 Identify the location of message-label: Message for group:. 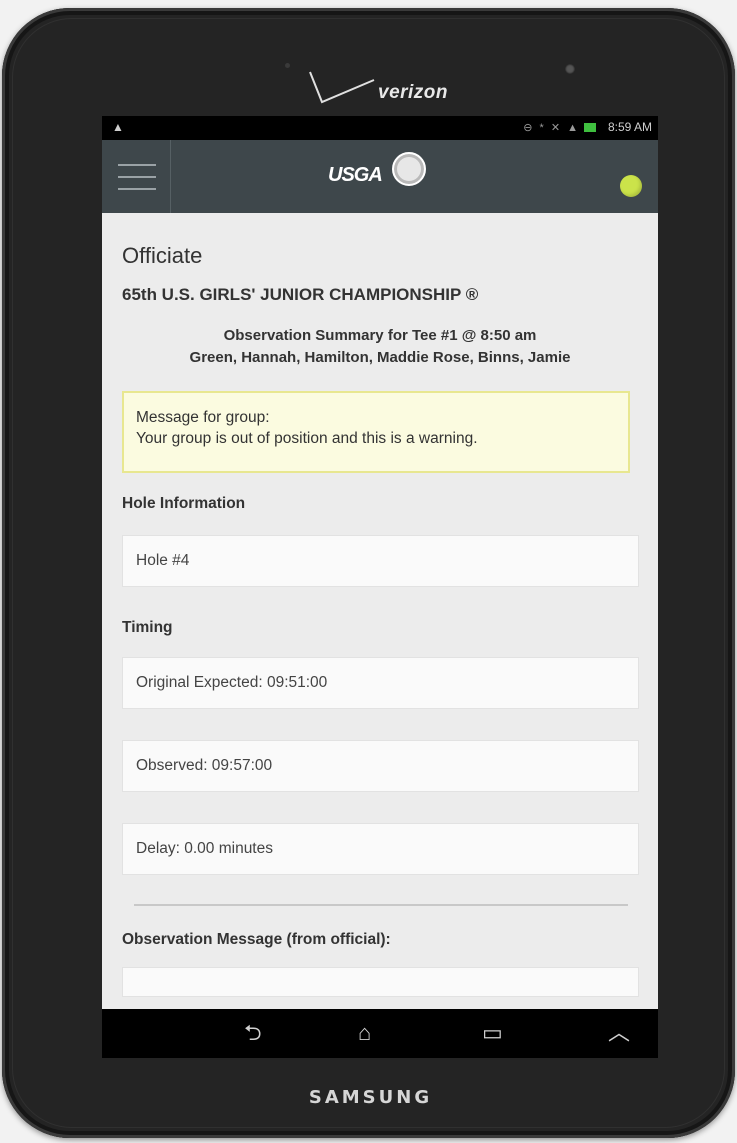
(203, 417).